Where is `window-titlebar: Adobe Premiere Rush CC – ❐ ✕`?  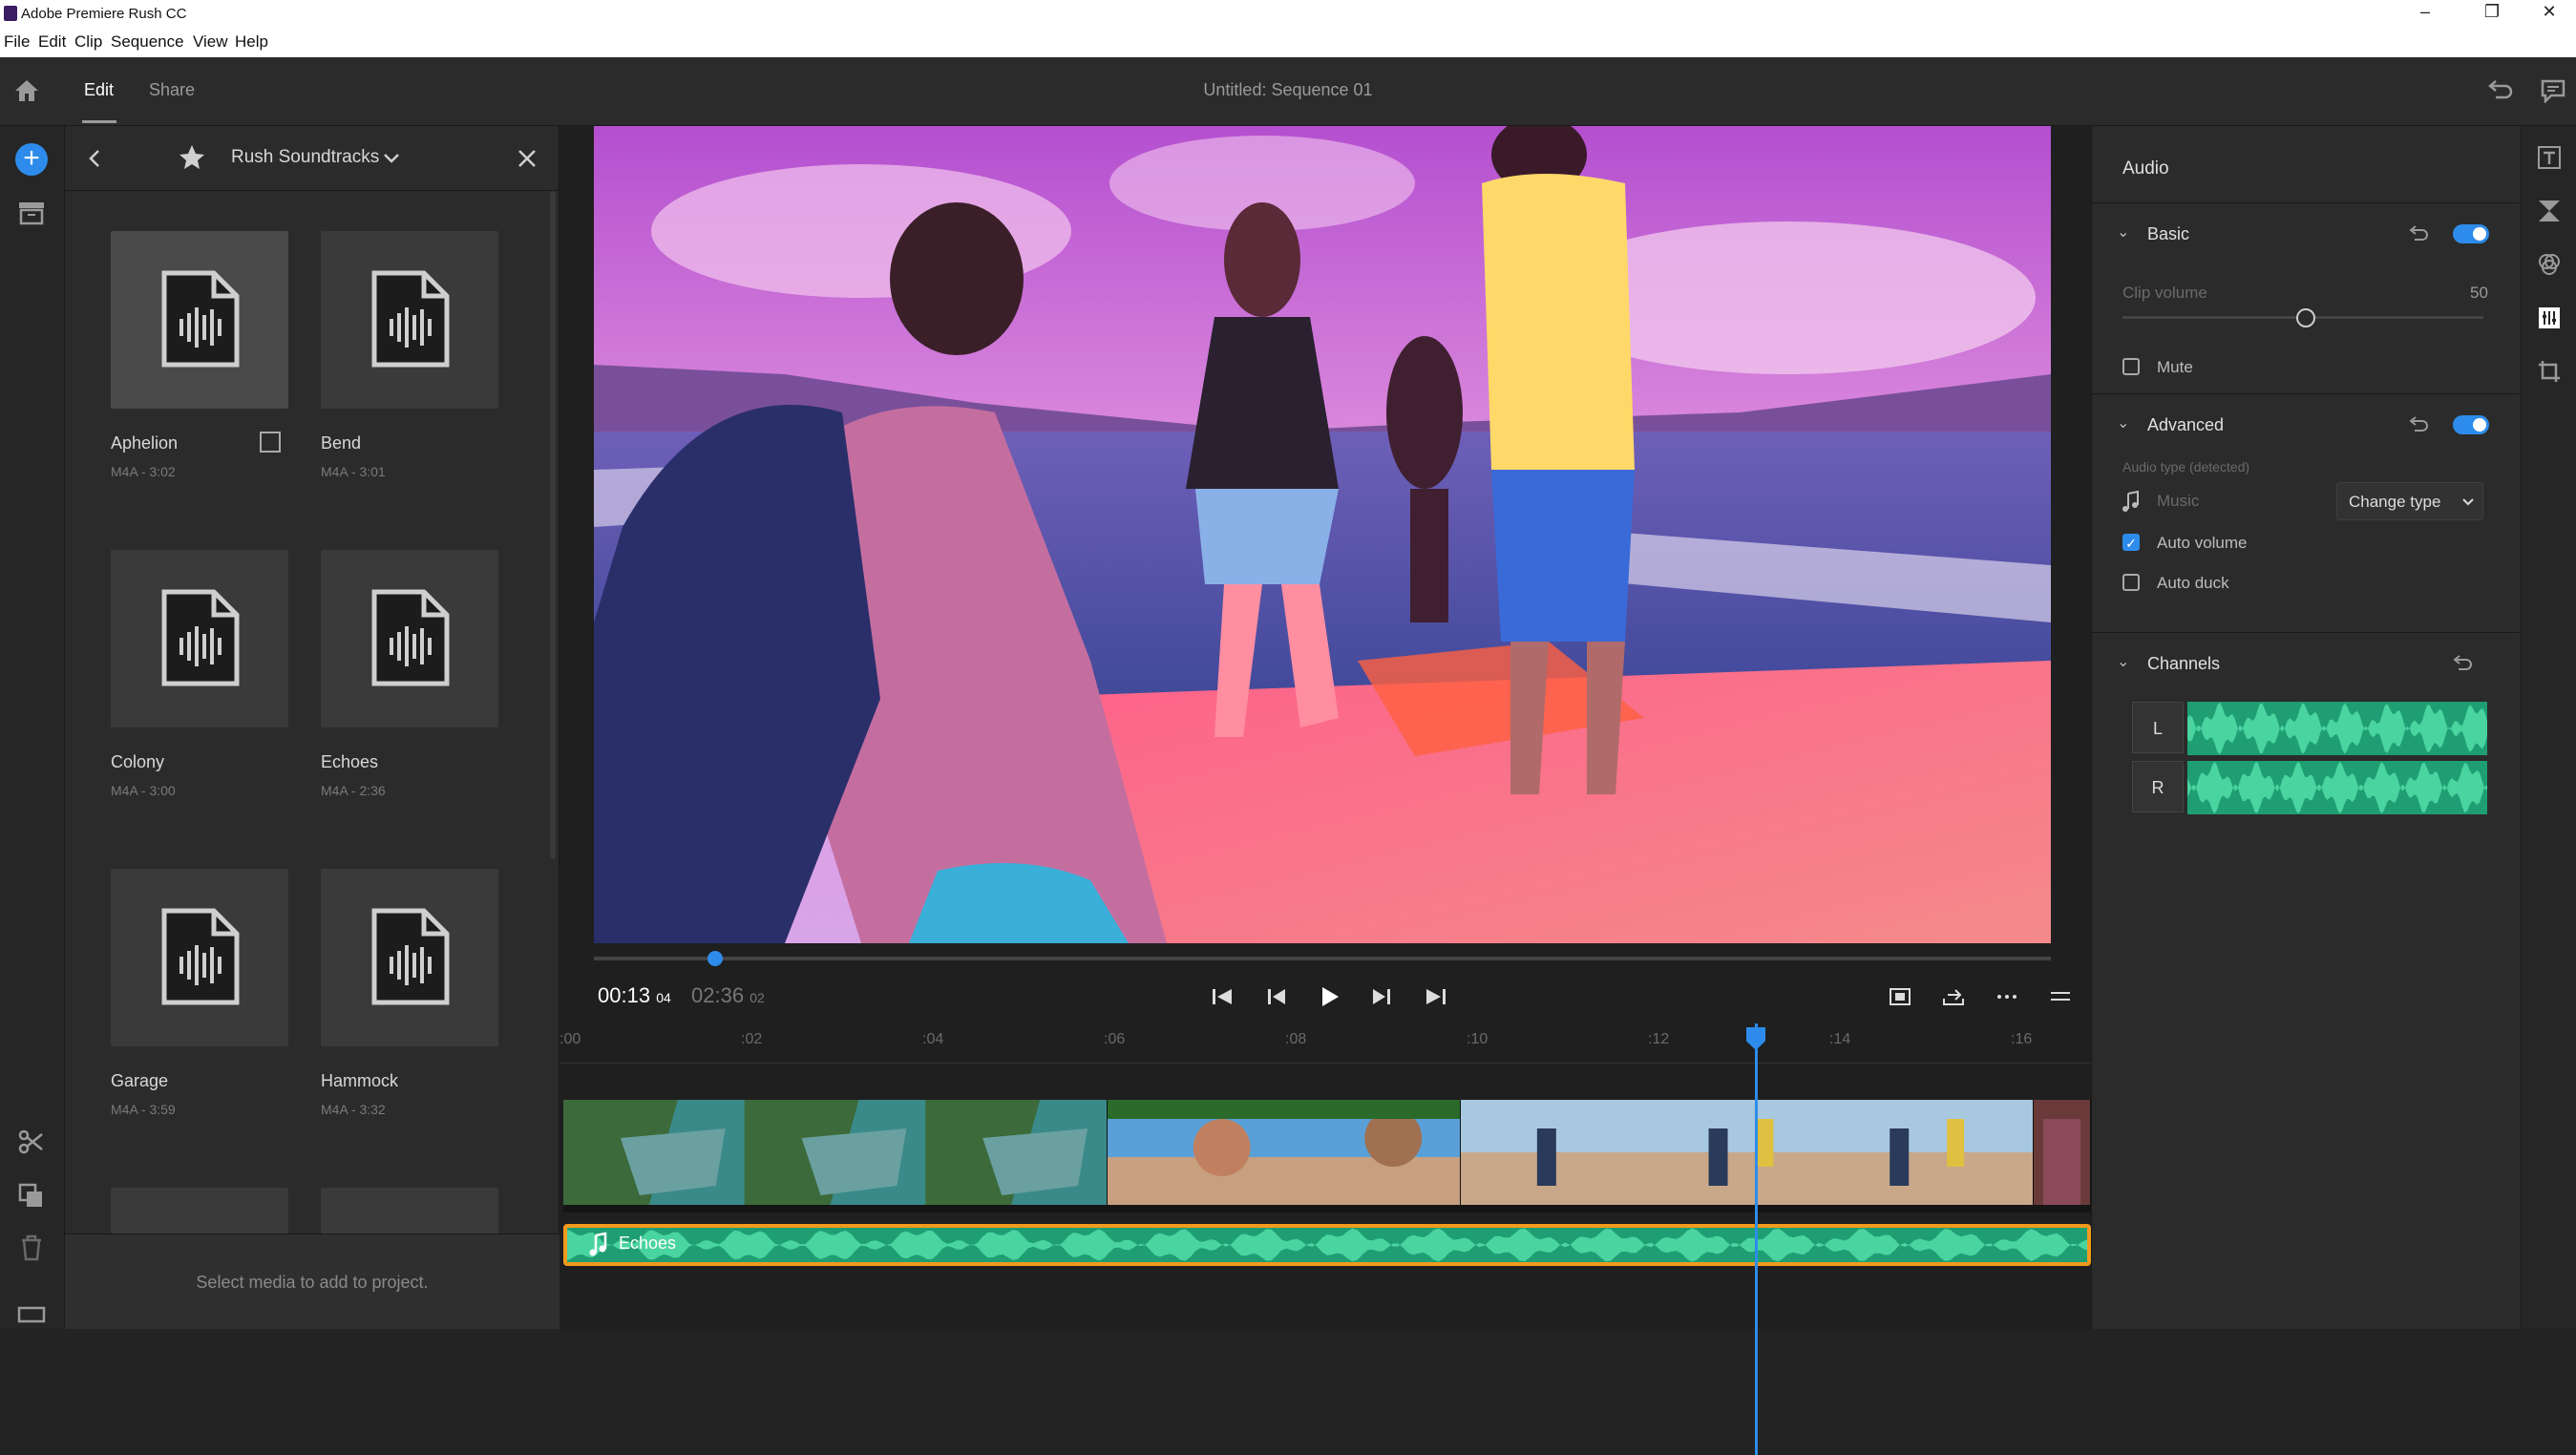 window-titlebar: Adobe Premiere Rush CC – ❐ ✕ is located at coordinates (1288, 14).